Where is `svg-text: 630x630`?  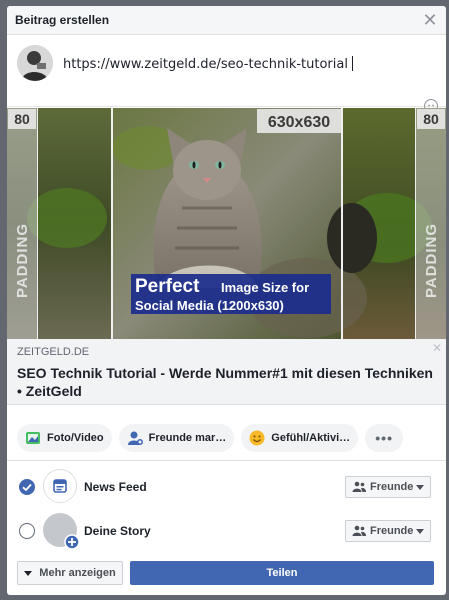 svg-text: 630x630 is located at coordinates (299, 122).